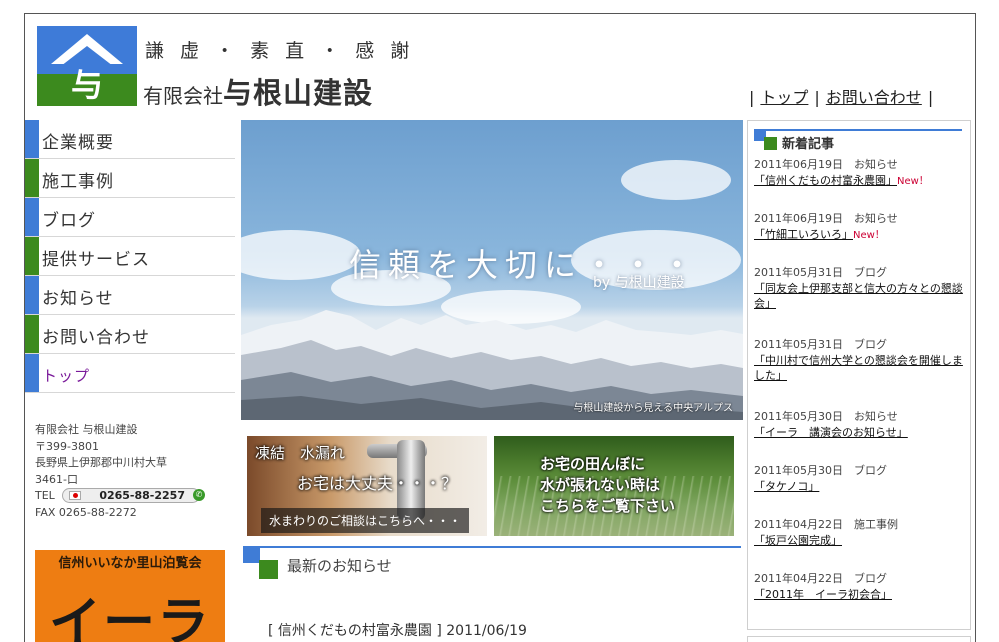 The image size is (999, 642). Describe the element at coordinates (861, 586) in the screenshot. I see `recent-post: 2011年04月22日 ブログ 「2011年 イーラ初会合」` at that location.